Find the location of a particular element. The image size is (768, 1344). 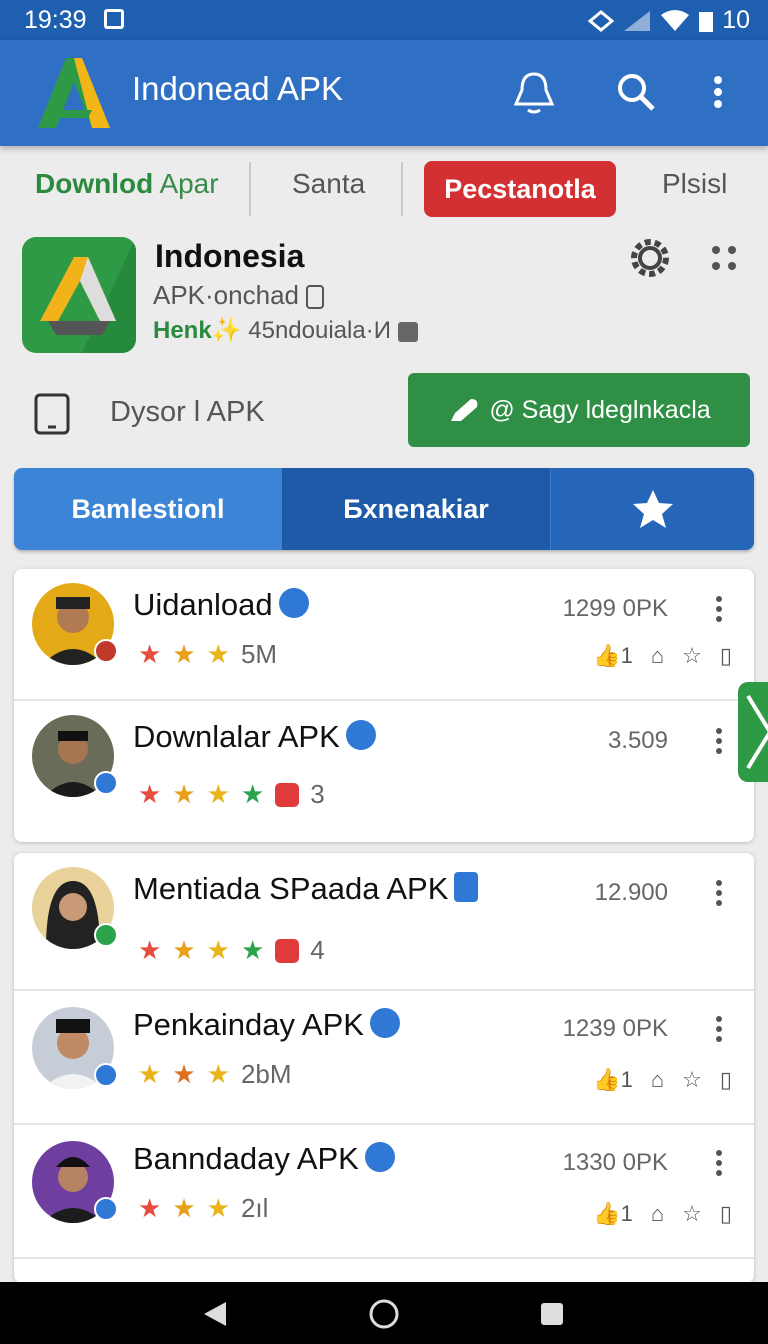

item-title: Banndaday APK is located at coordinates (264, 1159).